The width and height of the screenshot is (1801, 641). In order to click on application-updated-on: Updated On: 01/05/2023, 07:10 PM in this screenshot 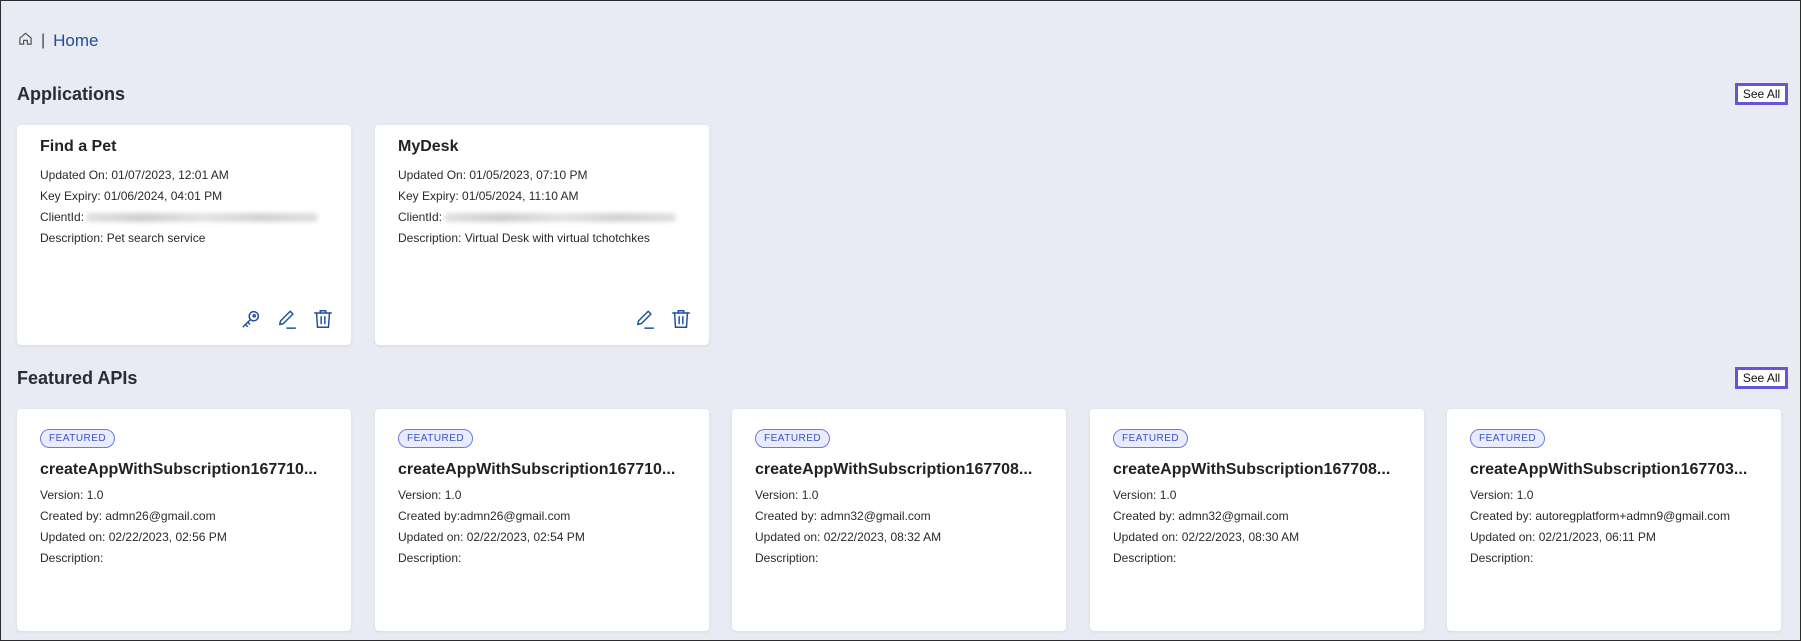, I will do `click(493, 175)`.